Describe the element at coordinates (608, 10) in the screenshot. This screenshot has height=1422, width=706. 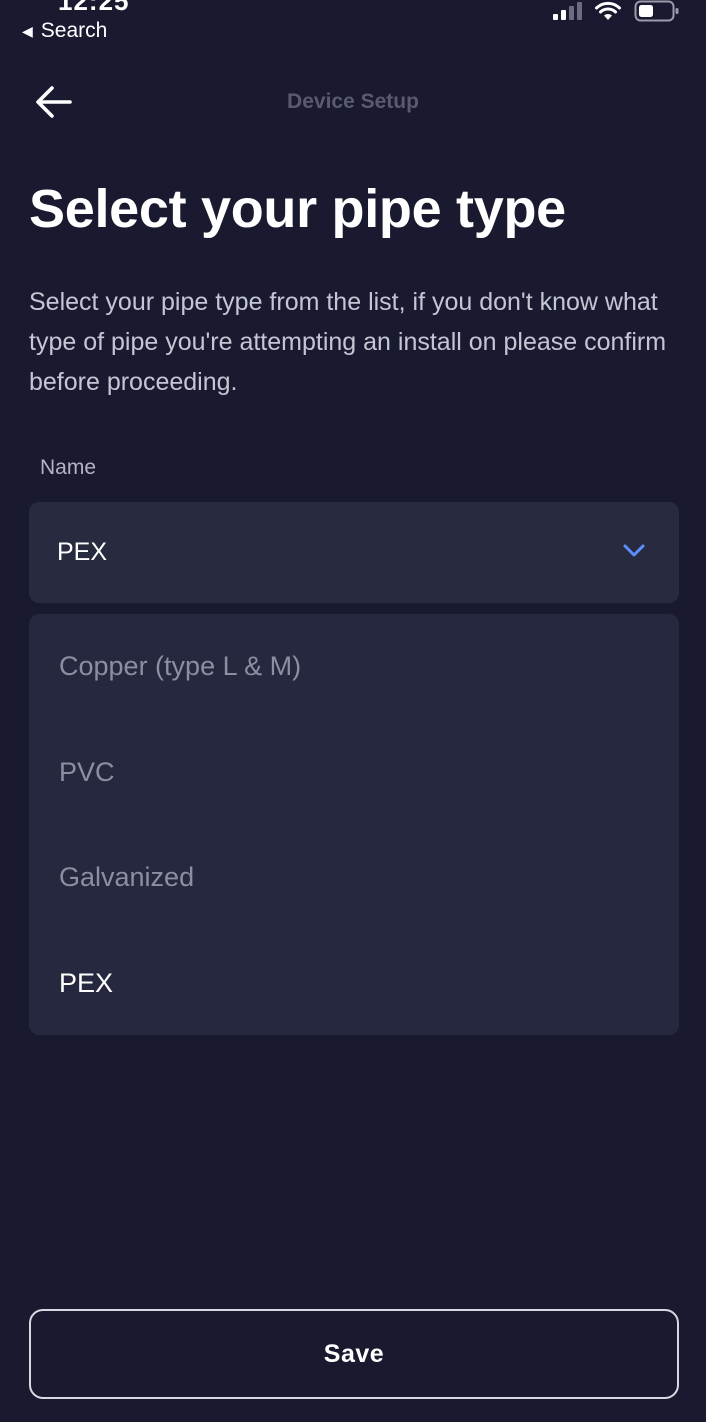
I see `wifi-icon` at that location.